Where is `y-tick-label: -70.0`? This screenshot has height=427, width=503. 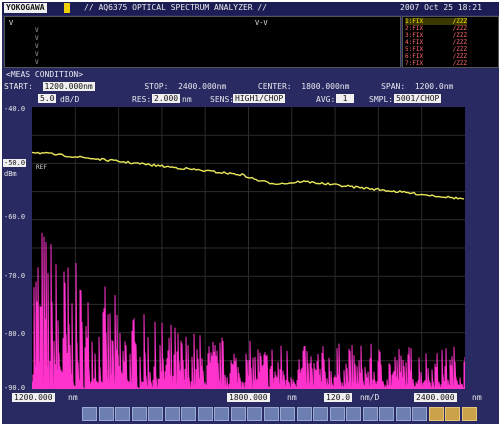 y-tick-label: -70.0 is located at coordinates (15, 276).